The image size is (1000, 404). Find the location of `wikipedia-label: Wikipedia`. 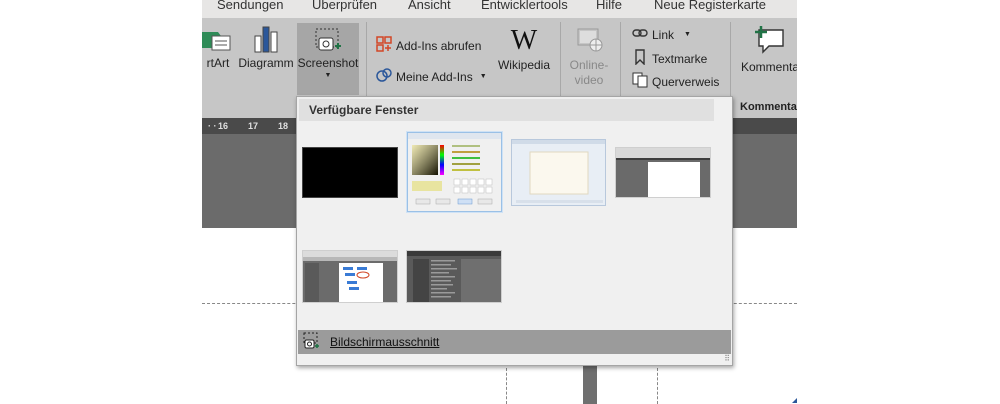

wikipedia-label: Wikipedia is located at coordinates (524, 65).